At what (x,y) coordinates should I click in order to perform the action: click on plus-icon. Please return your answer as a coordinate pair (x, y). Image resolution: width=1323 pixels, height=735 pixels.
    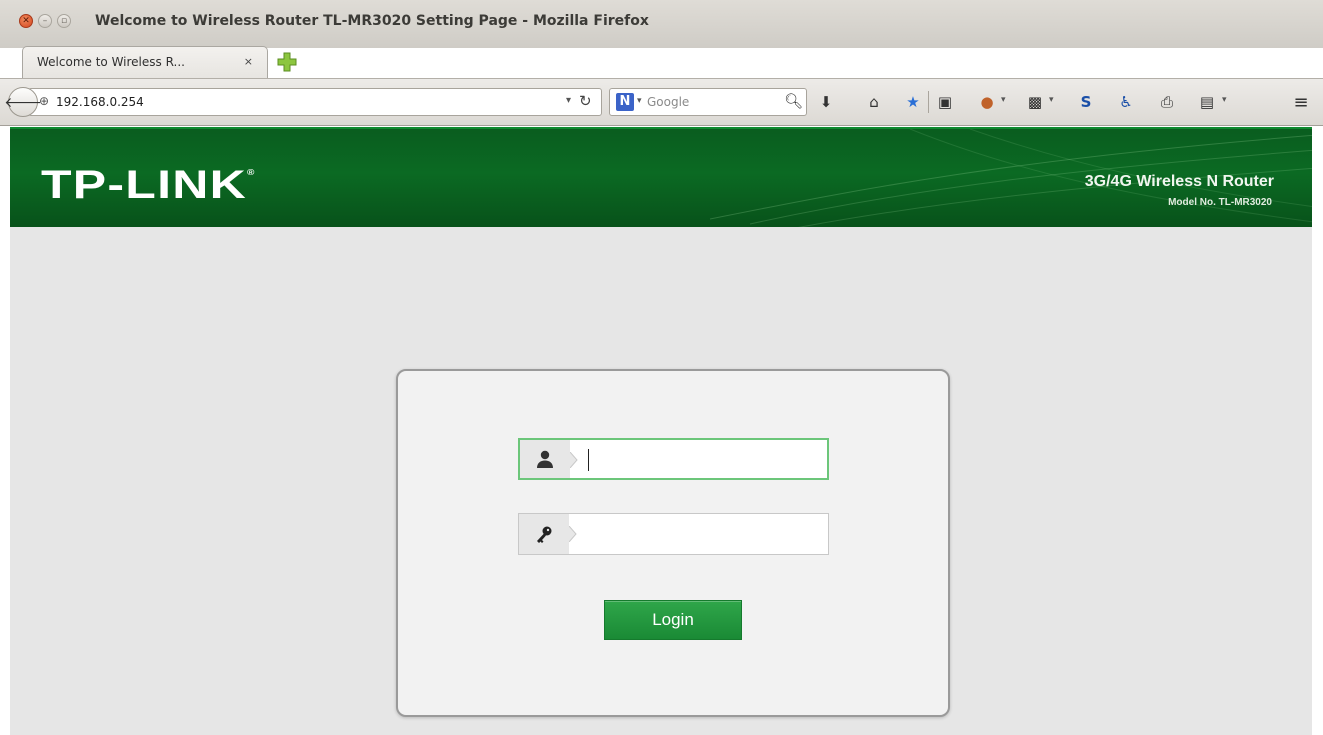
    Looking at the image, I should click on (287, 62).